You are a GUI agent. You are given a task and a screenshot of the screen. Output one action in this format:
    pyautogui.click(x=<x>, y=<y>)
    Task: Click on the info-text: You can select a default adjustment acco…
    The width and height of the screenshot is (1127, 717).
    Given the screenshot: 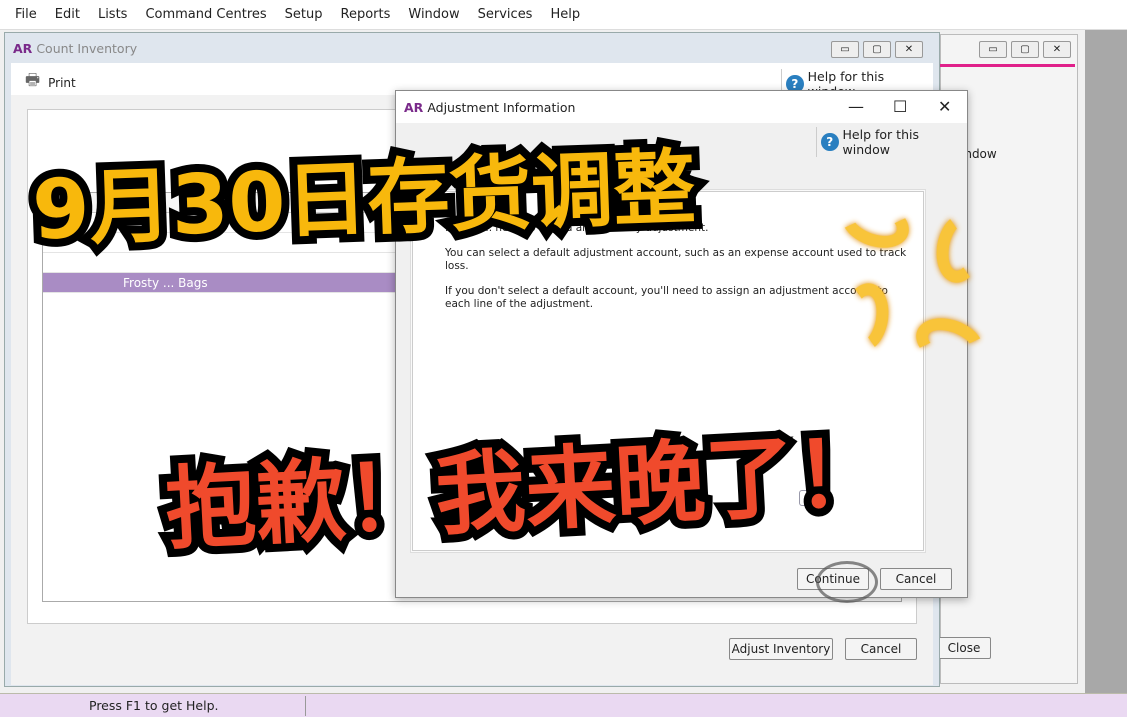 What is the action you would take?
    pyautogui.click(x=676, y=259)
    